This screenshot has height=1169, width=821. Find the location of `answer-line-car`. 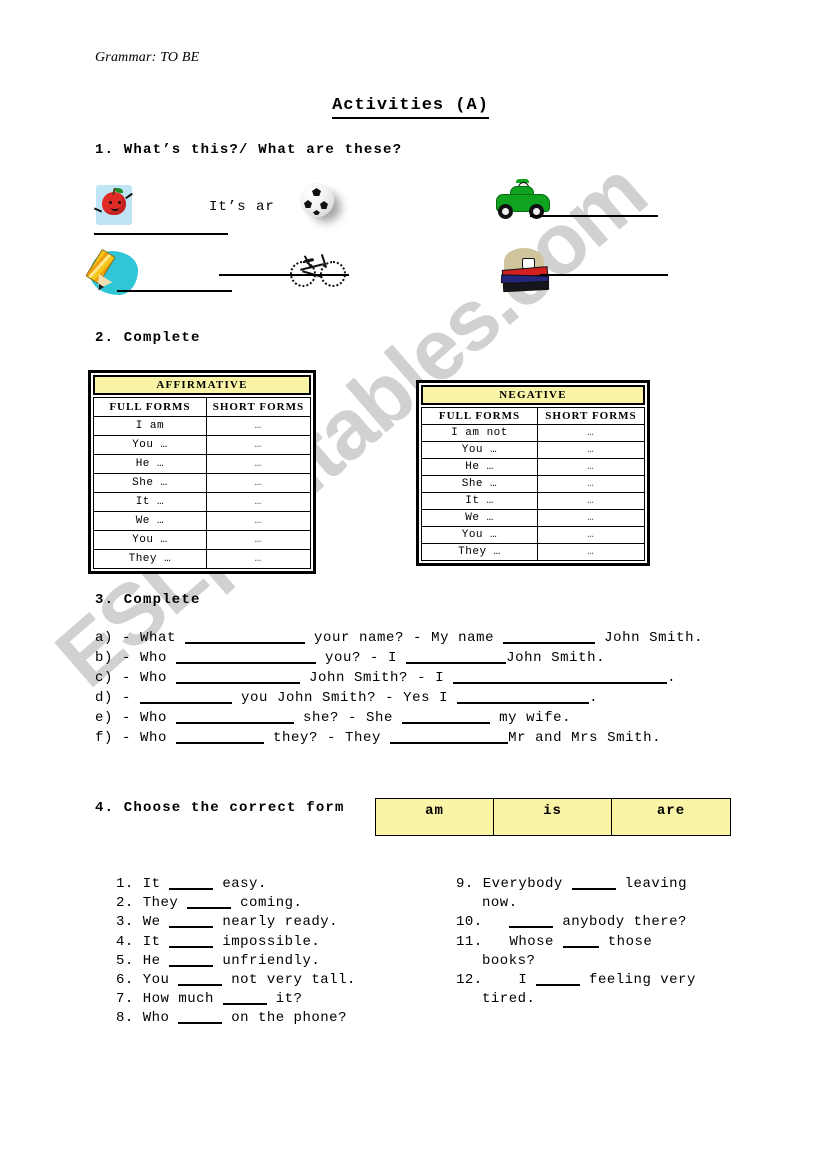

answer-line-car is located at coordinates (594, 216).